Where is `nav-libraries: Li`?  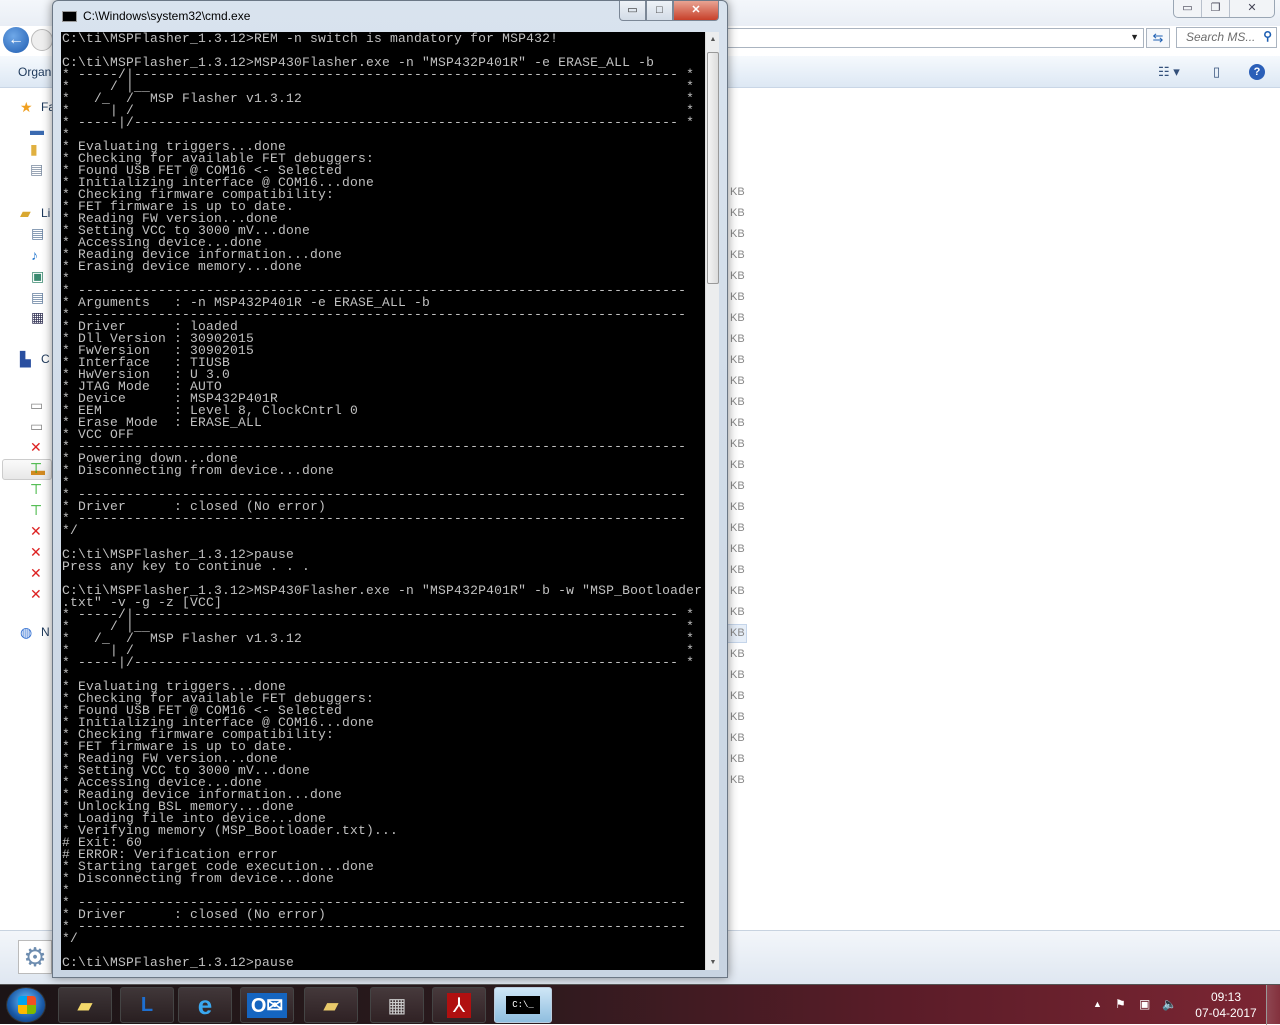
nav-libraries: Li is located at coordinates (45, 213).